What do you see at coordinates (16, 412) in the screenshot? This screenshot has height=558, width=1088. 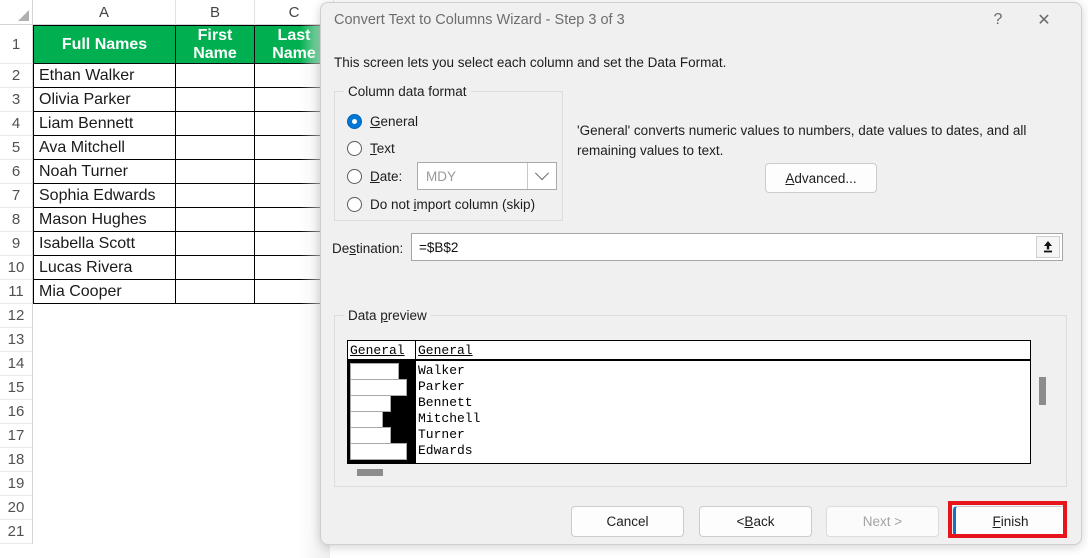 I see `row-header-16: 16` at bounding box center [16, 412].